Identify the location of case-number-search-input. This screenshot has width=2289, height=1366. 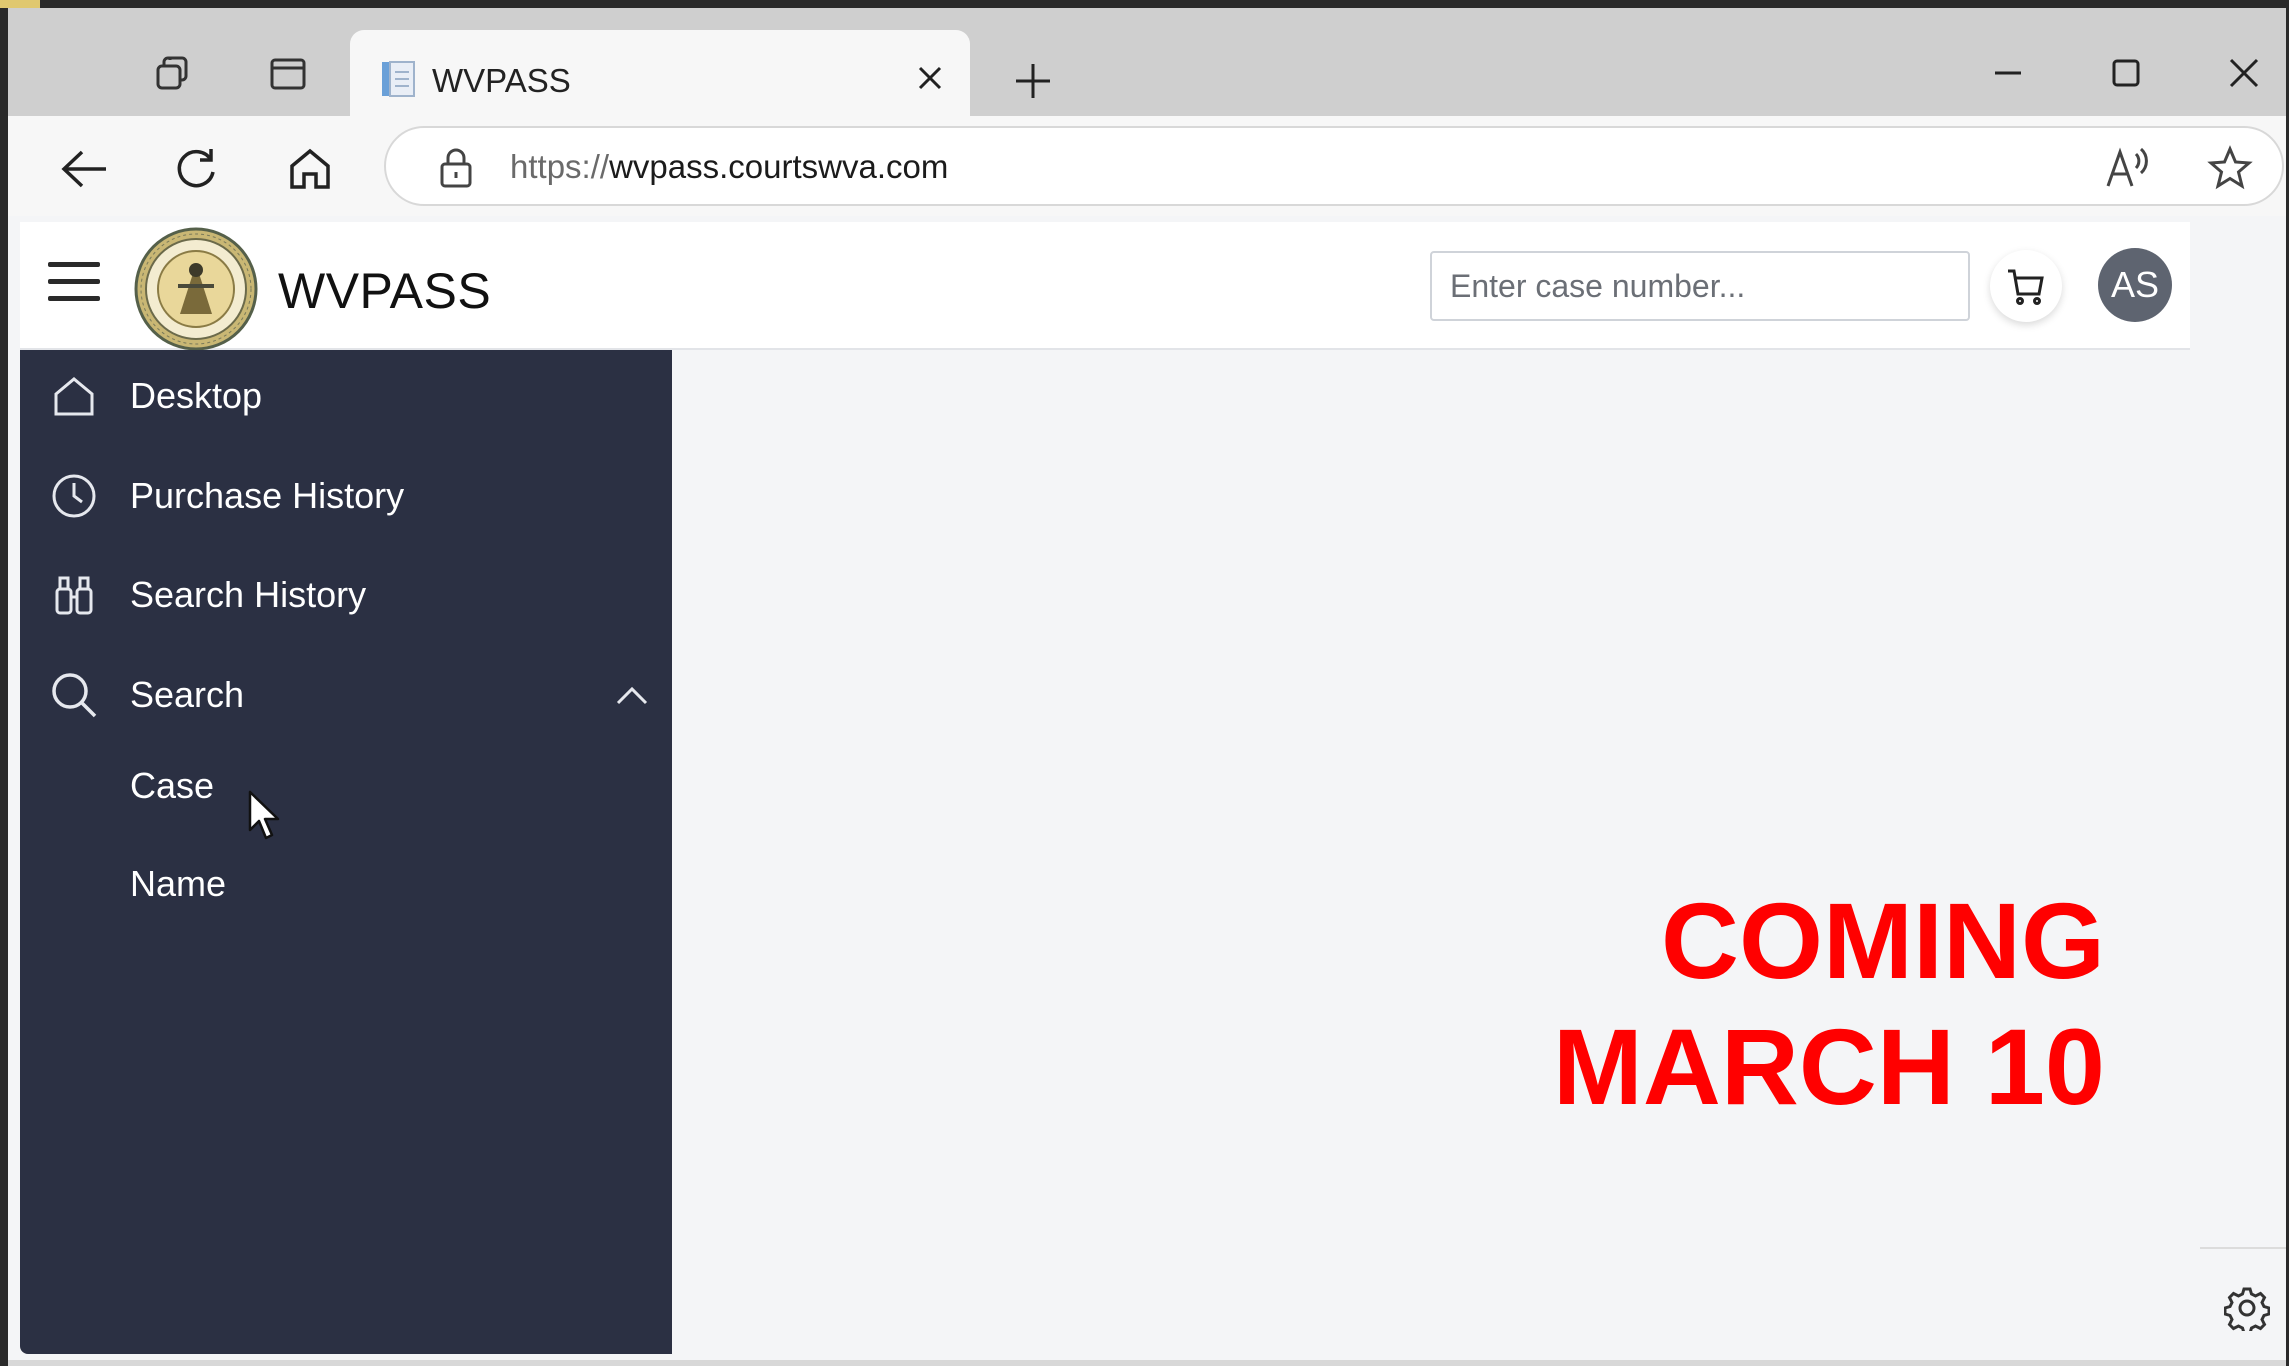
(1700, 286).